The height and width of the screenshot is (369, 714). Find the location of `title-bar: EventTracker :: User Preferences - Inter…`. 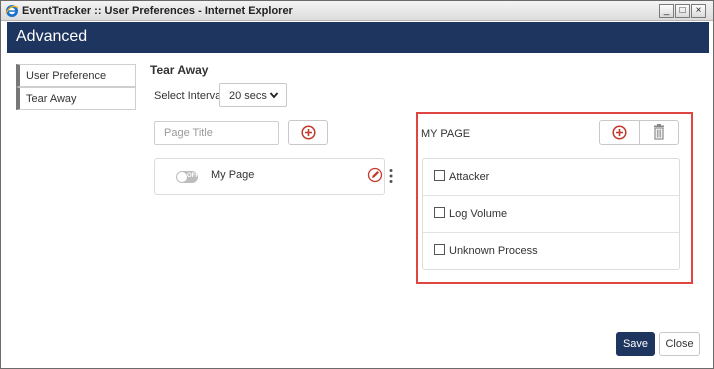

title-bar: EventTracker :: User Preferences - Inter… is located at coordinates (357, 11).